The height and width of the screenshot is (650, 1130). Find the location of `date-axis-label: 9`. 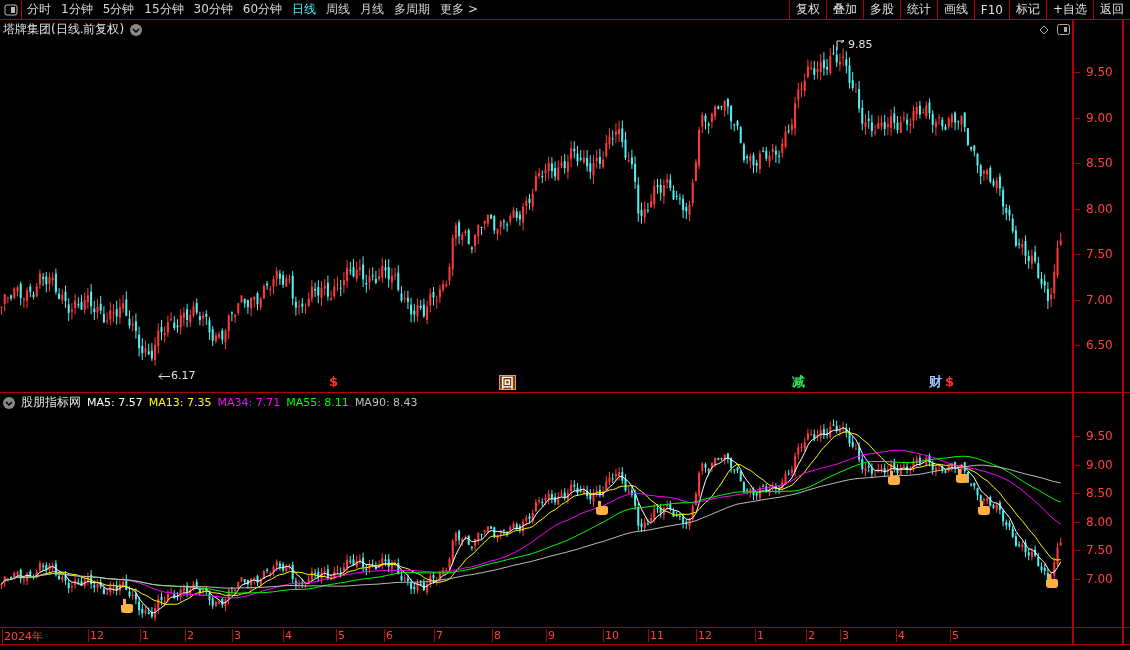

date-axis-label: 9 is located at coordinates (550, 635).